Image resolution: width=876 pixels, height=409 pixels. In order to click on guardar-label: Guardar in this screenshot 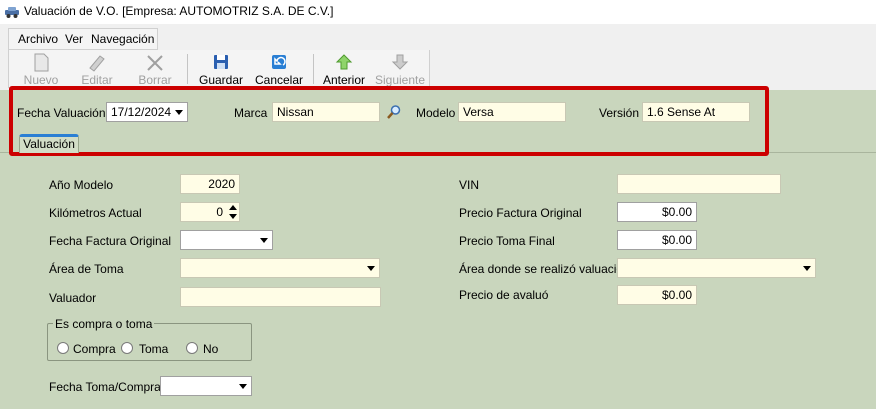, I will do `click(221, 80)`.